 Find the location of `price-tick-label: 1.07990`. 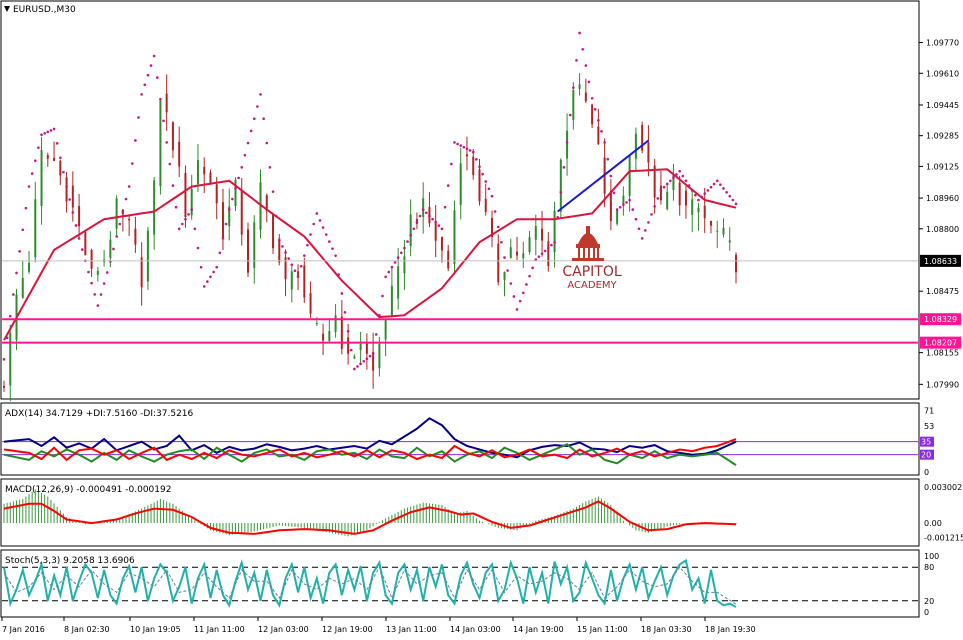

price-tick-label: 1.07990 is located at coordinates (942, 384).